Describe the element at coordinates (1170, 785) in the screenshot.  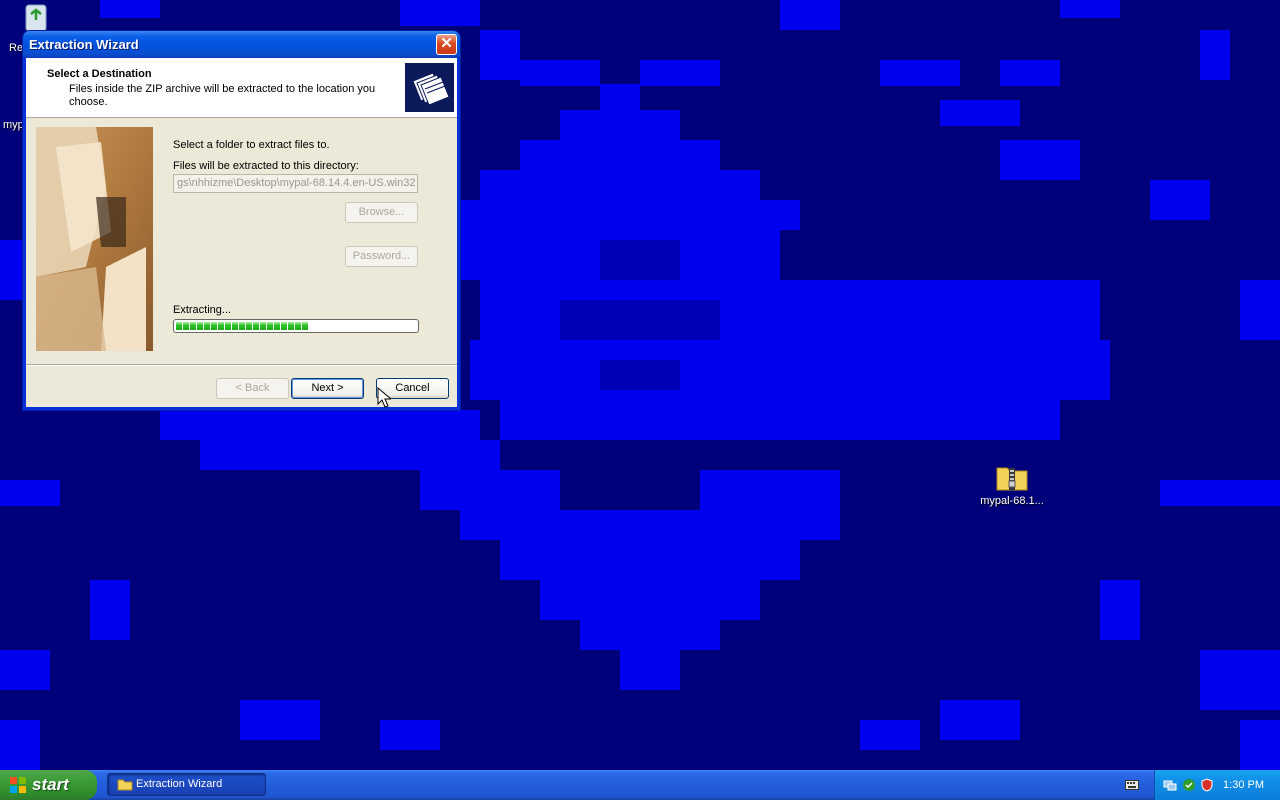
I see `network-icon` at that location.